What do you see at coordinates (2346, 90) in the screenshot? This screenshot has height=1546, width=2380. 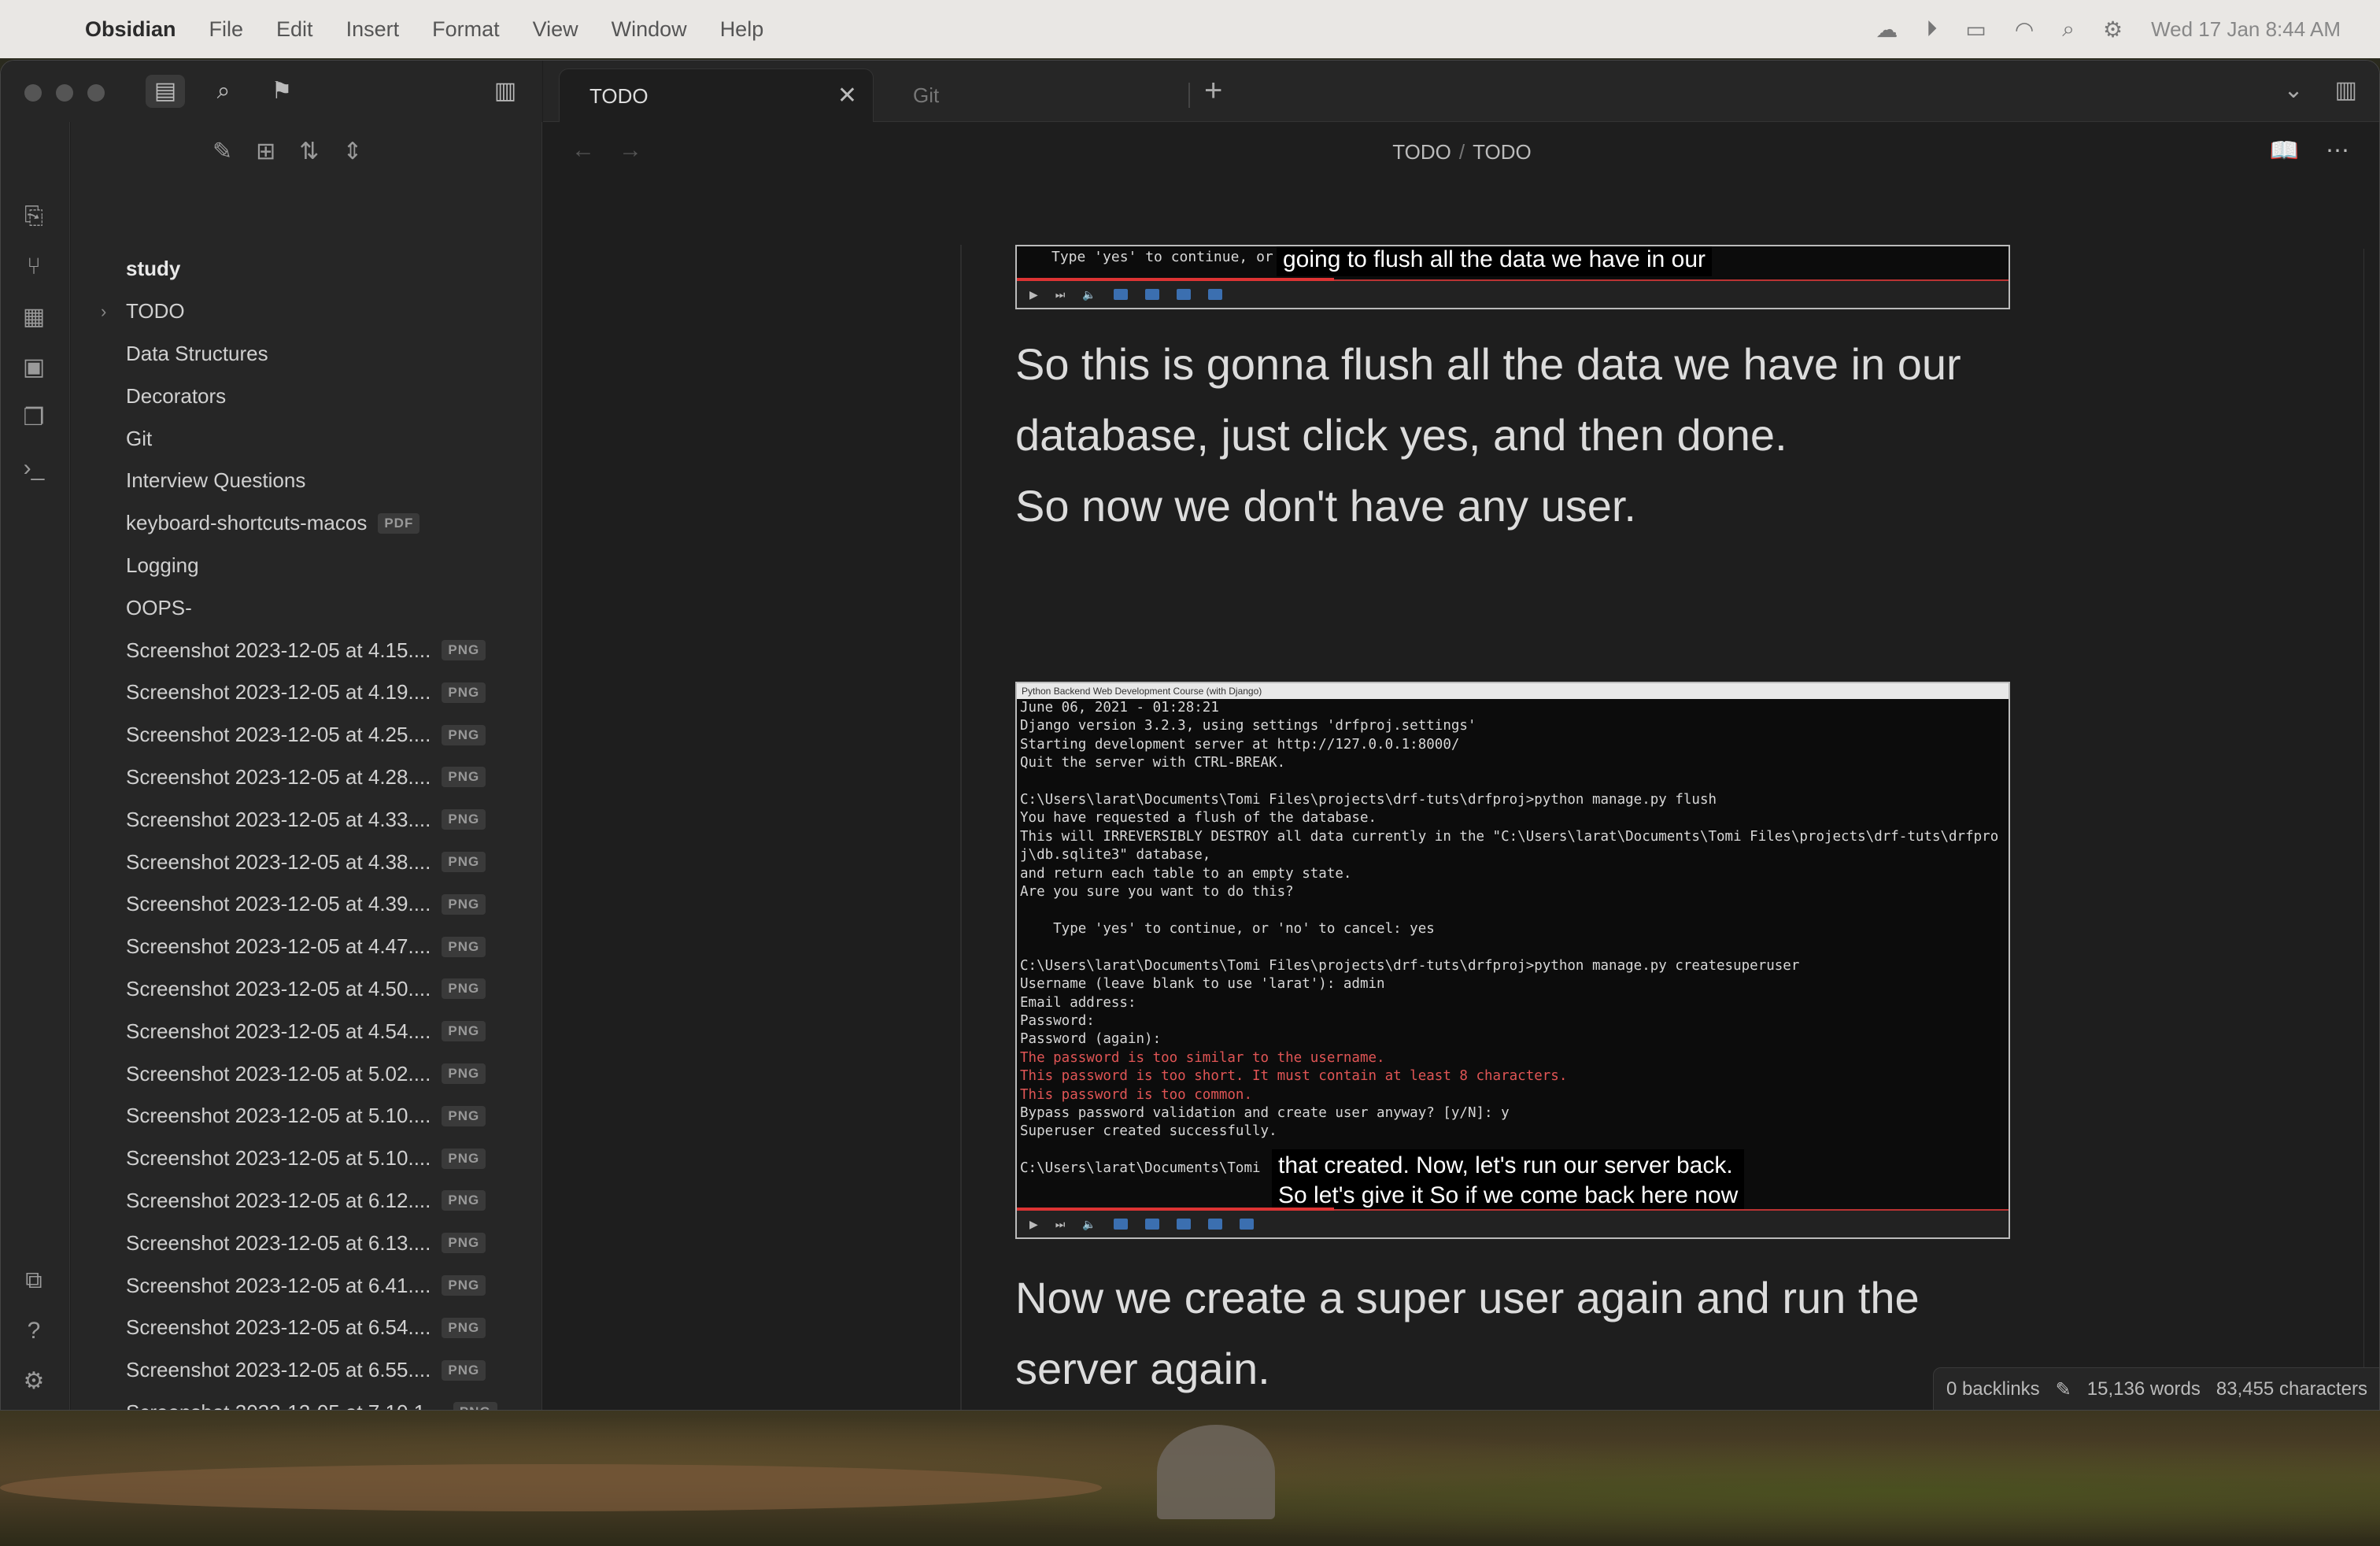 I see `toggle-right-sidebar-icon: ▥` at bounding box center [2346, 90].